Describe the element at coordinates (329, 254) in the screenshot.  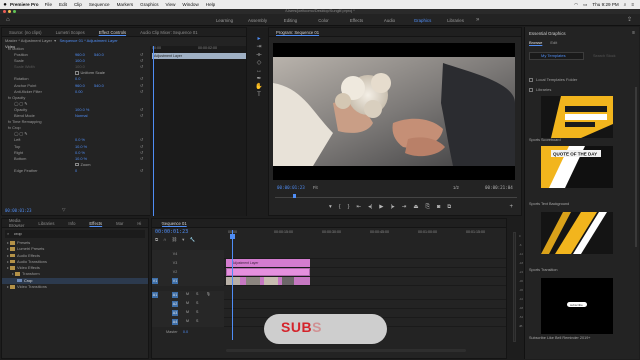
I see `track-v4: V4` at that location.